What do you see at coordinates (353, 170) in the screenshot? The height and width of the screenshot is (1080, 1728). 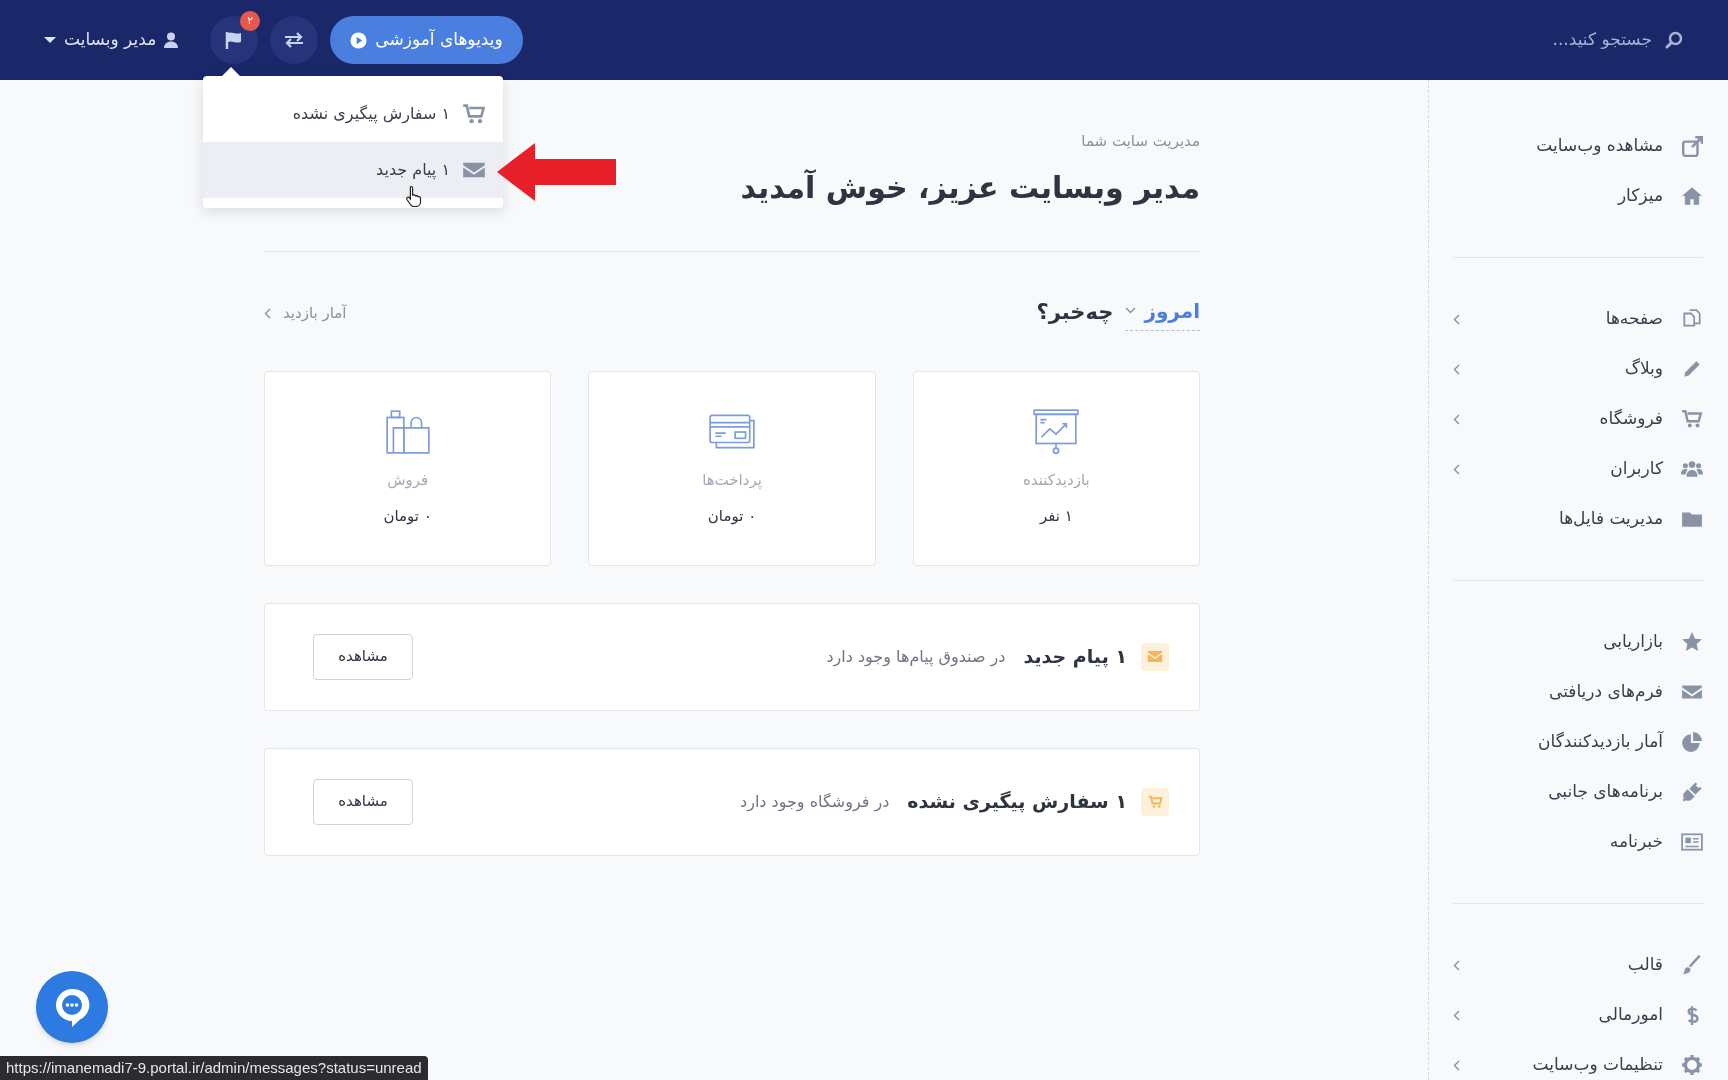 I see `dropdown-item: ۱ پیام جدید` at bounding box center [353, 170].